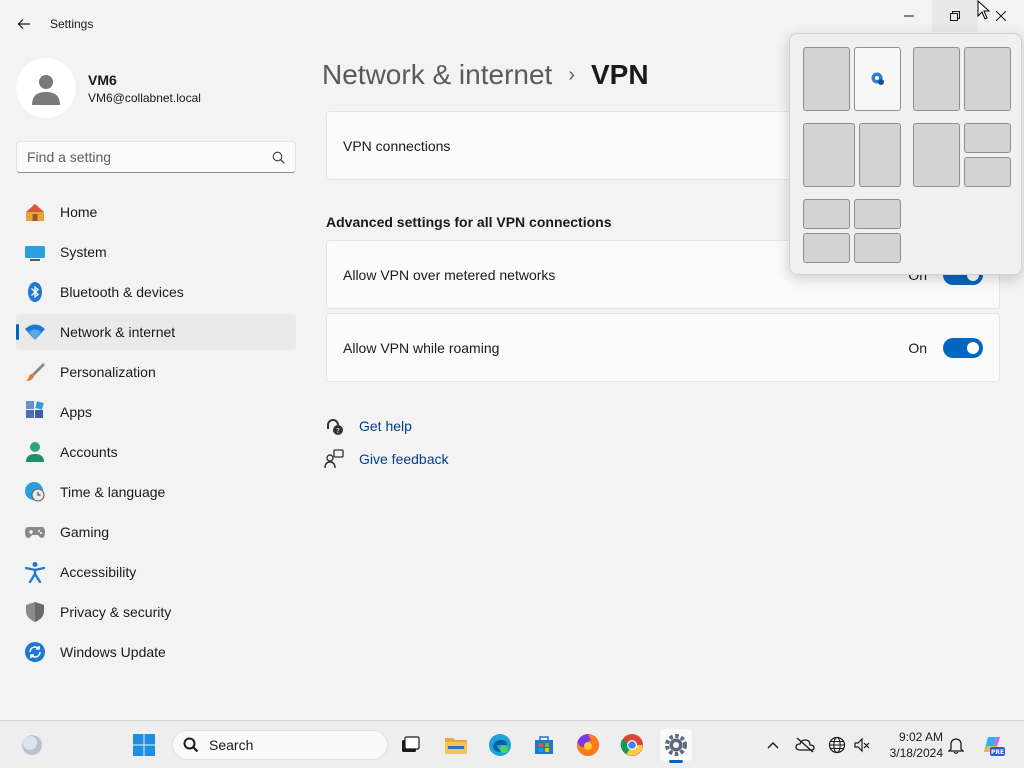 Image resolution: width=1024 pixels, height=768 pixels. I want to click on back-arrow-icon, so click(23, 24).